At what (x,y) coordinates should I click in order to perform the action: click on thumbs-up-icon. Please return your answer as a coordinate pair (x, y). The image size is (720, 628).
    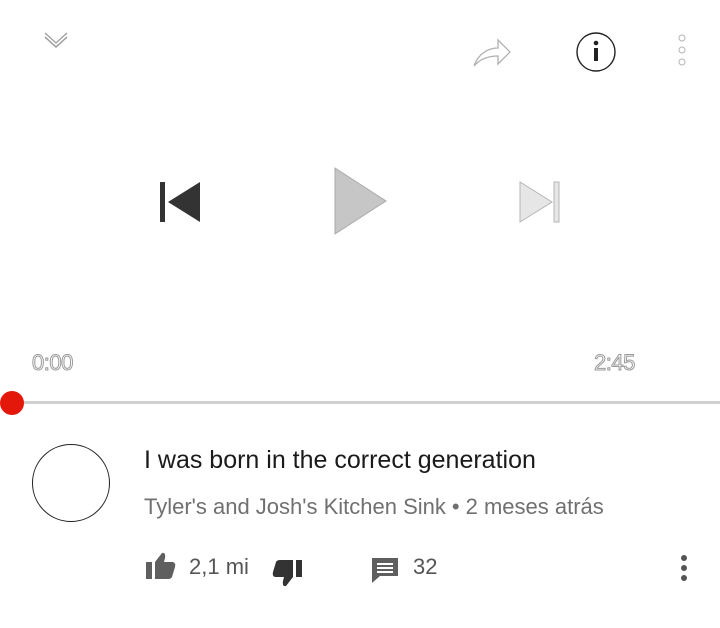
    Looking at the image, I should click on (161, 565).